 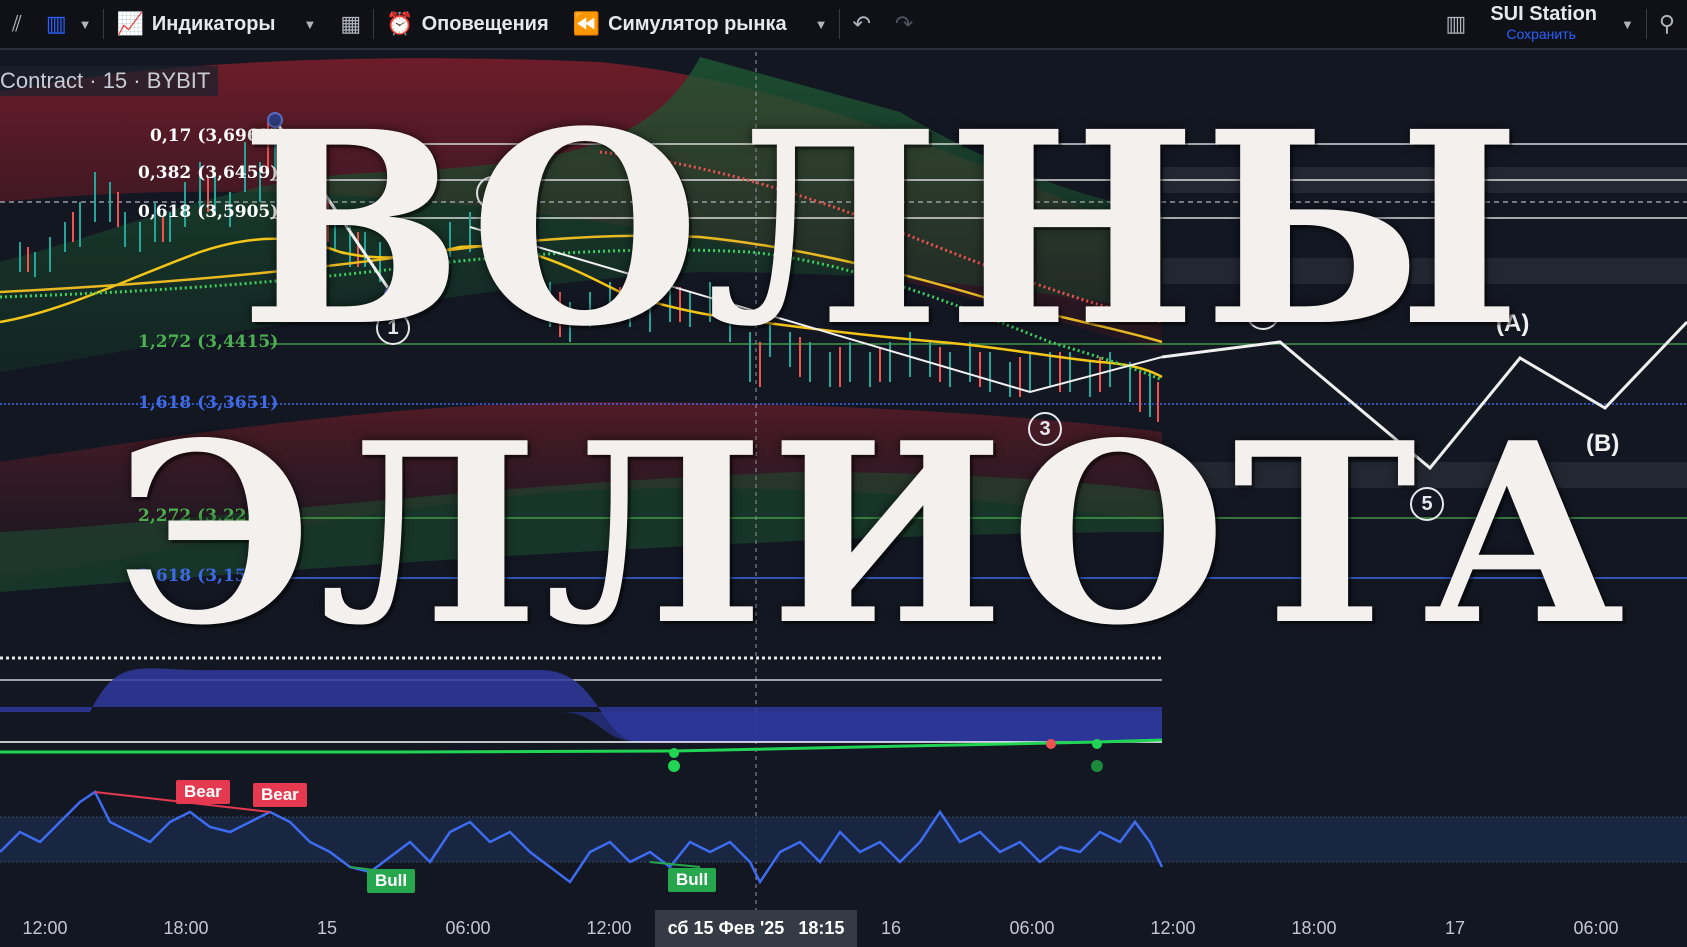 What do you see at coordinates (130, 23) in the screenshot?
I see `indicators-icon: 📈` at bounding box center [130, 23].